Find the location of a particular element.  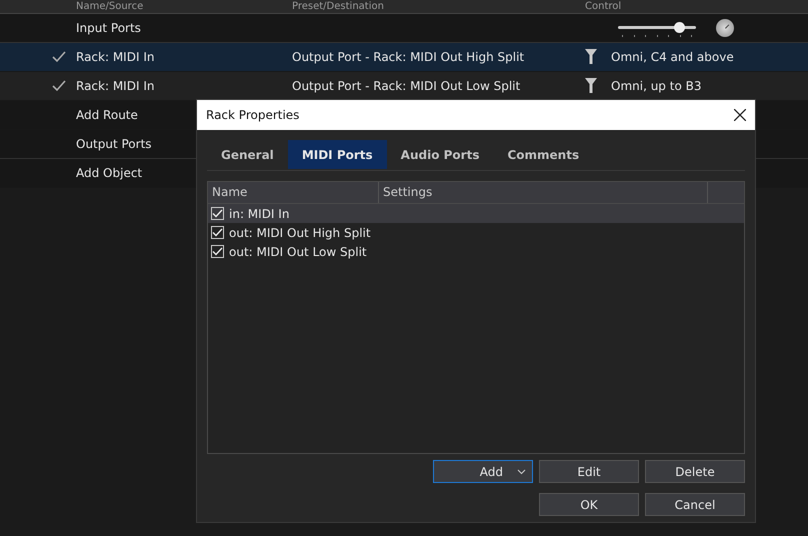

column-header: Name/Source is located at coordinates (110, 6).